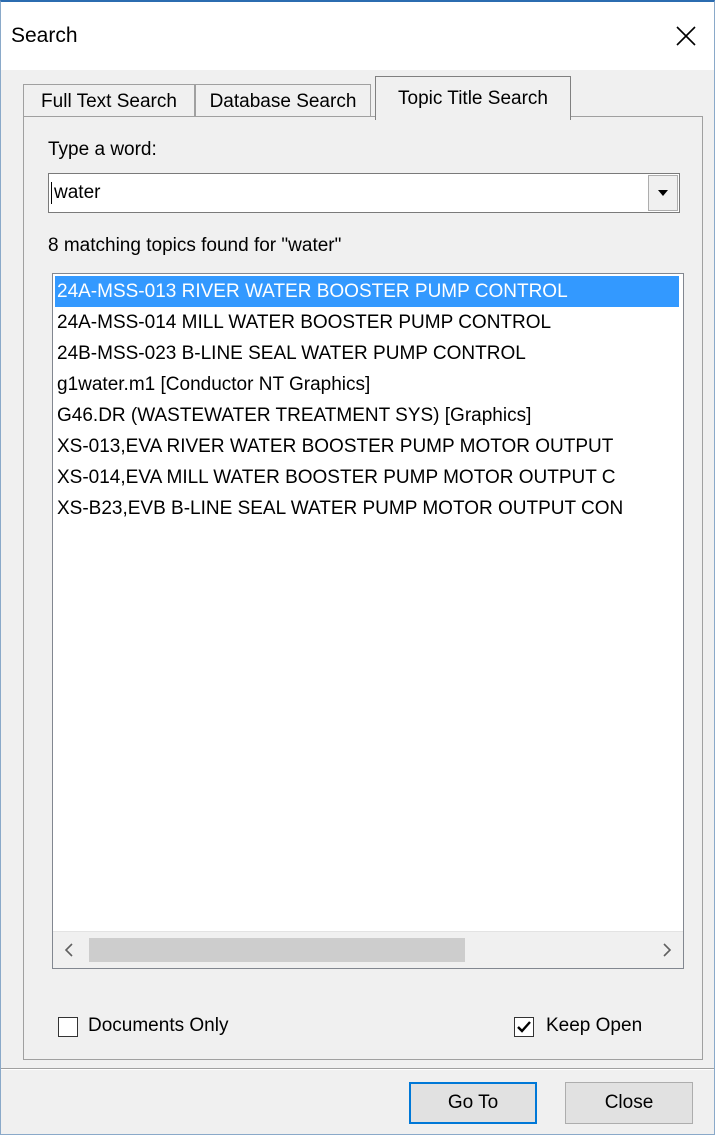  I want to click on scroll-right-button, so click(667, 950).